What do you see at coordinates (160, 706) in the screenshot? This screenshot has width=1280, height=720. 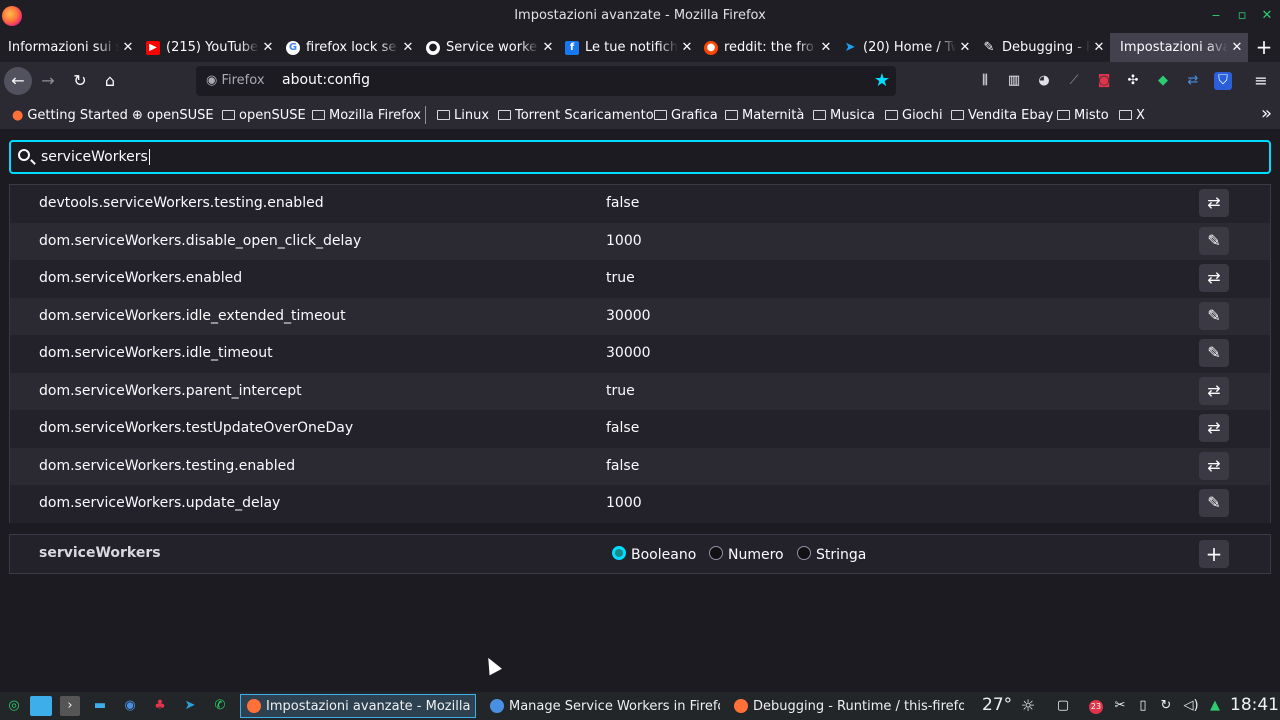 I see `app-red-icon: ♣` at bounding box center [160, 706].